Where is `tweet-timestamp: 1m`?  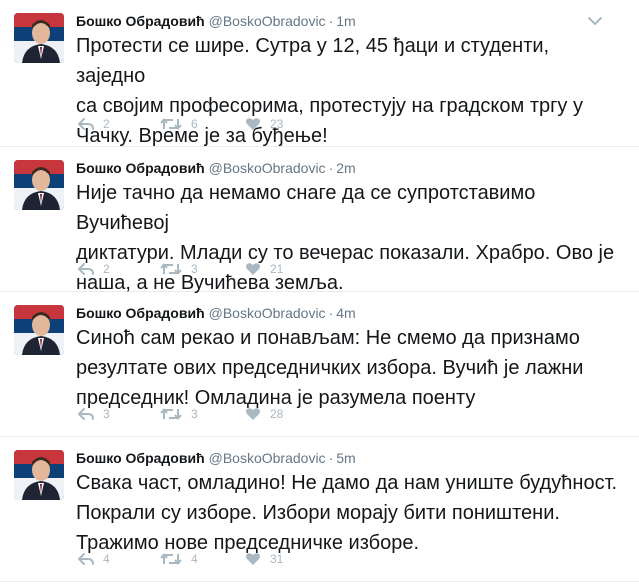
tweet-timestamp: 1m is located at coordinates (345, 21).